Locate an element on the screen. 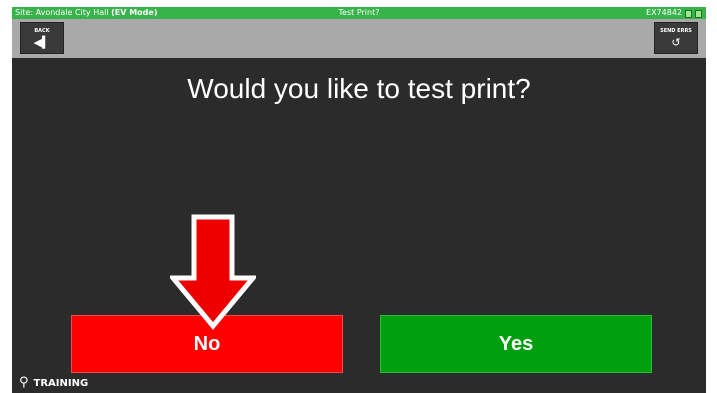 The image size is (717, 393). prompt-question: Would you like to test print? is located at coordinates (359, 88).